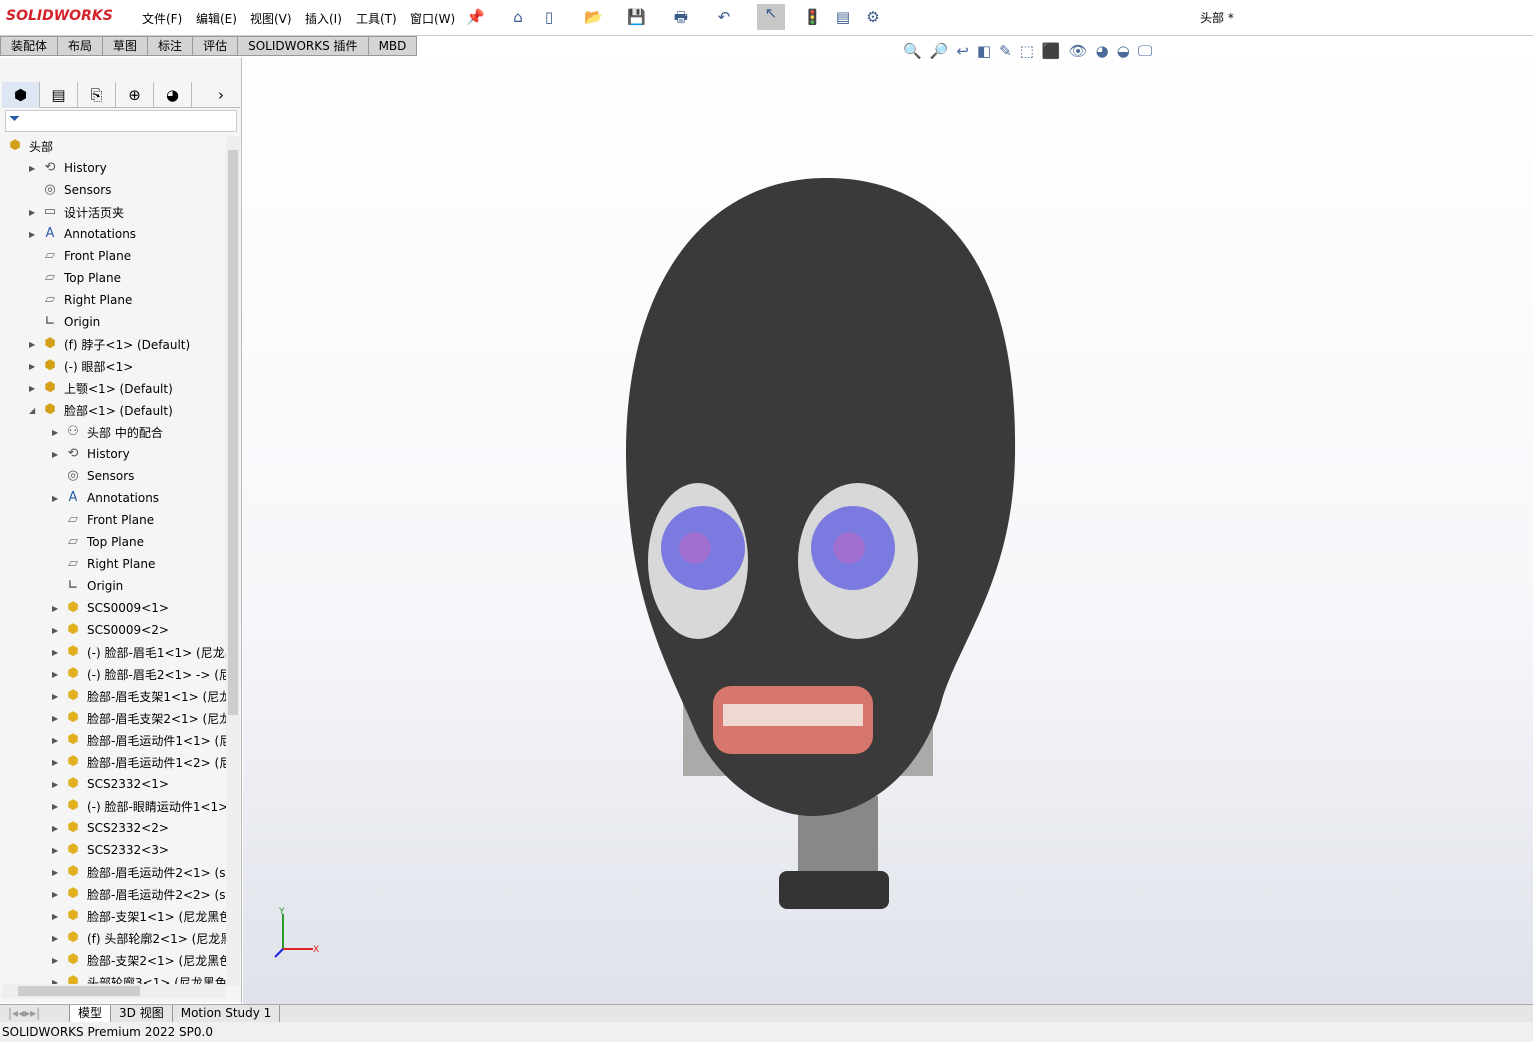 The height and width of the screenshot is (1042, 1533). I want to click on tree-item: ▶⬢ (-) 脸部-眉毛1<1> (尼龙黑色, so click(139, 652).